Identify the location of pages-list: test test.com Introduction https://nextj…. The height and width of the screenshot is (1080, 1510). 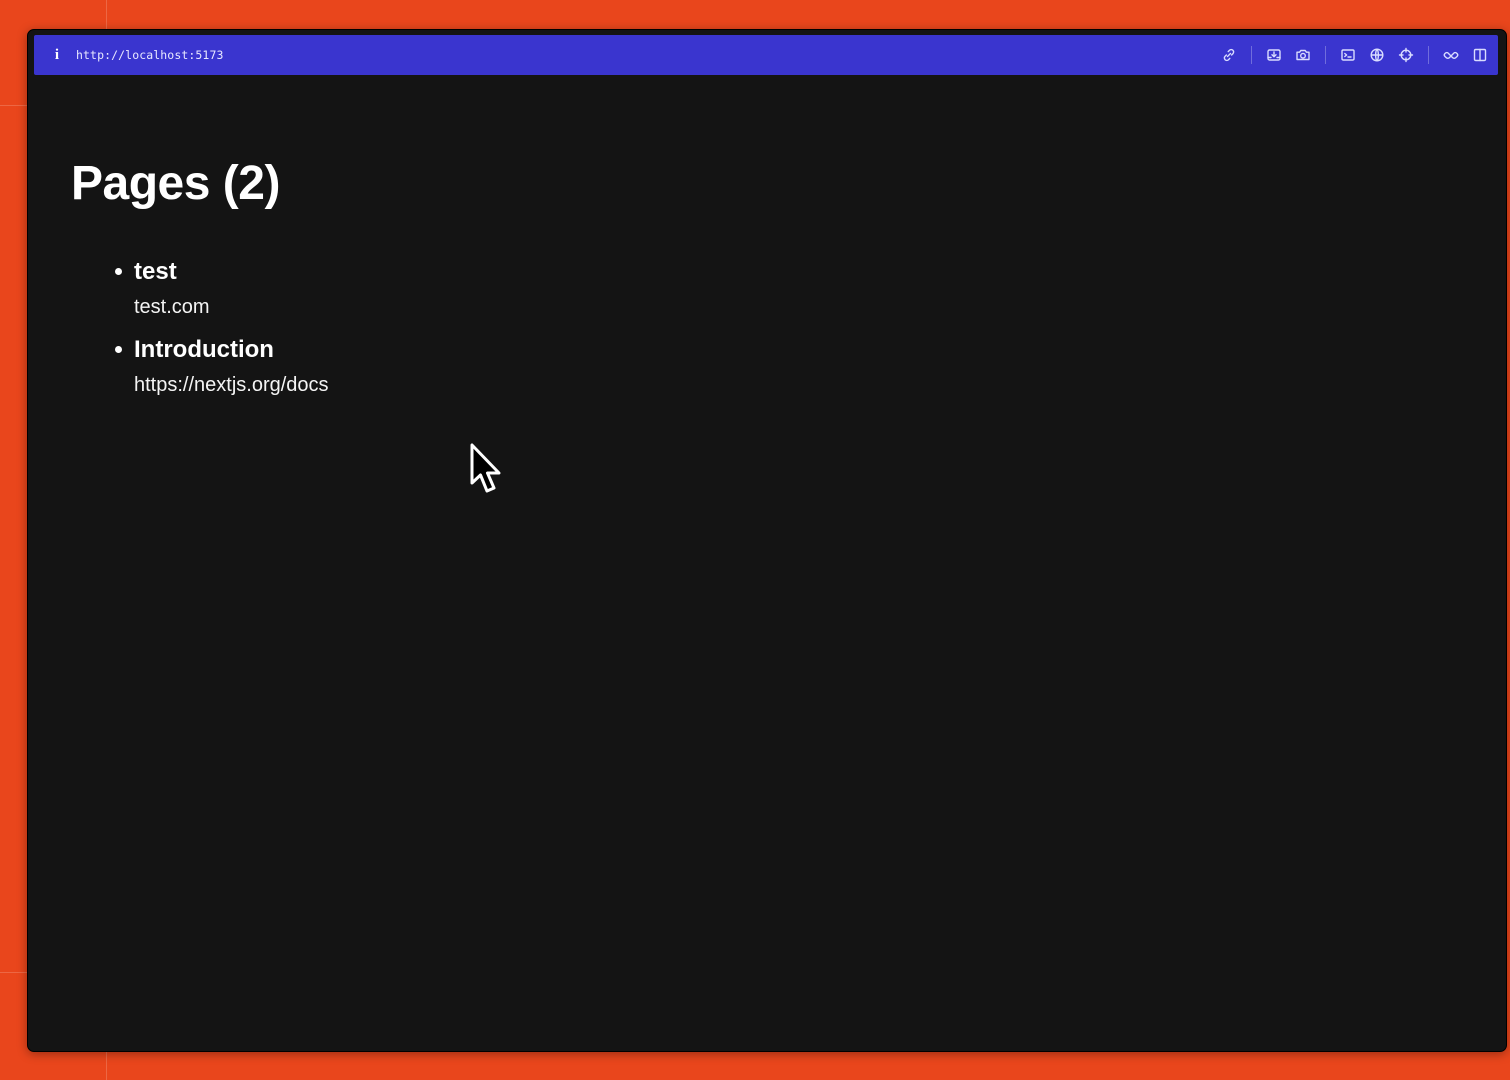
(220, 334).